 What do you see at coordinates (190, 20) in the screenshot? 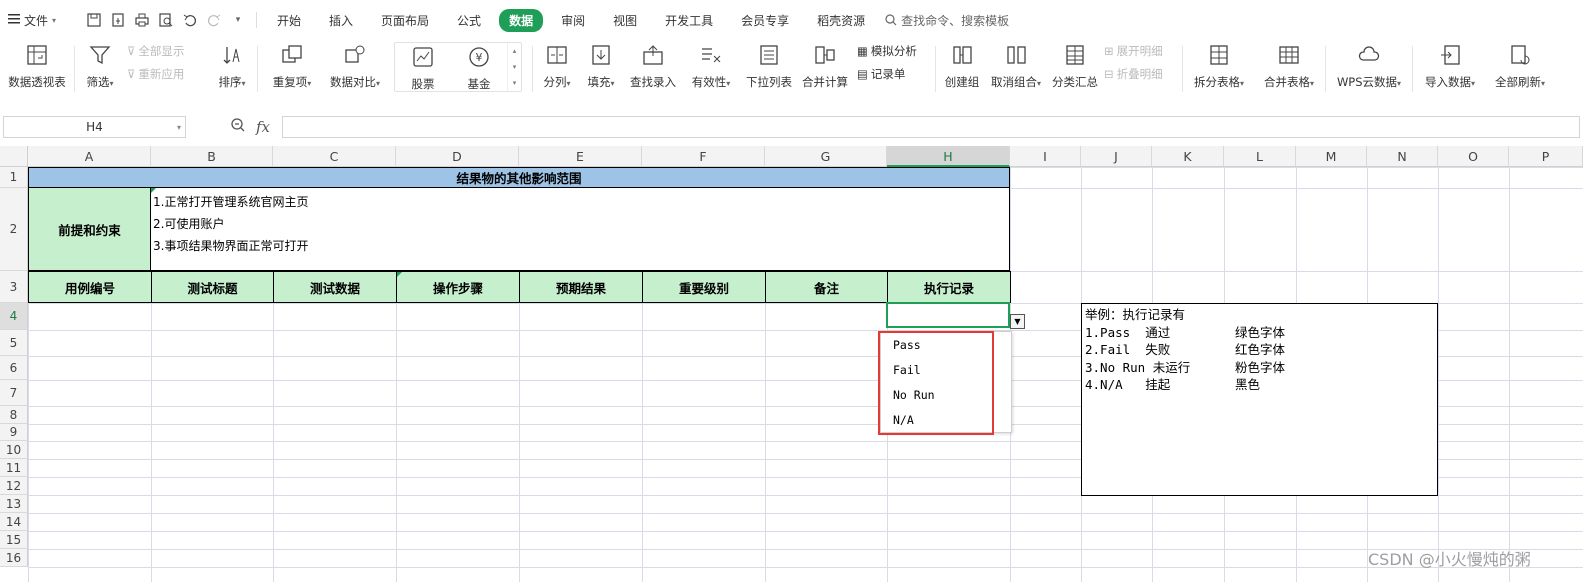
I see `undo-icon` at bounding box center [190, 20].